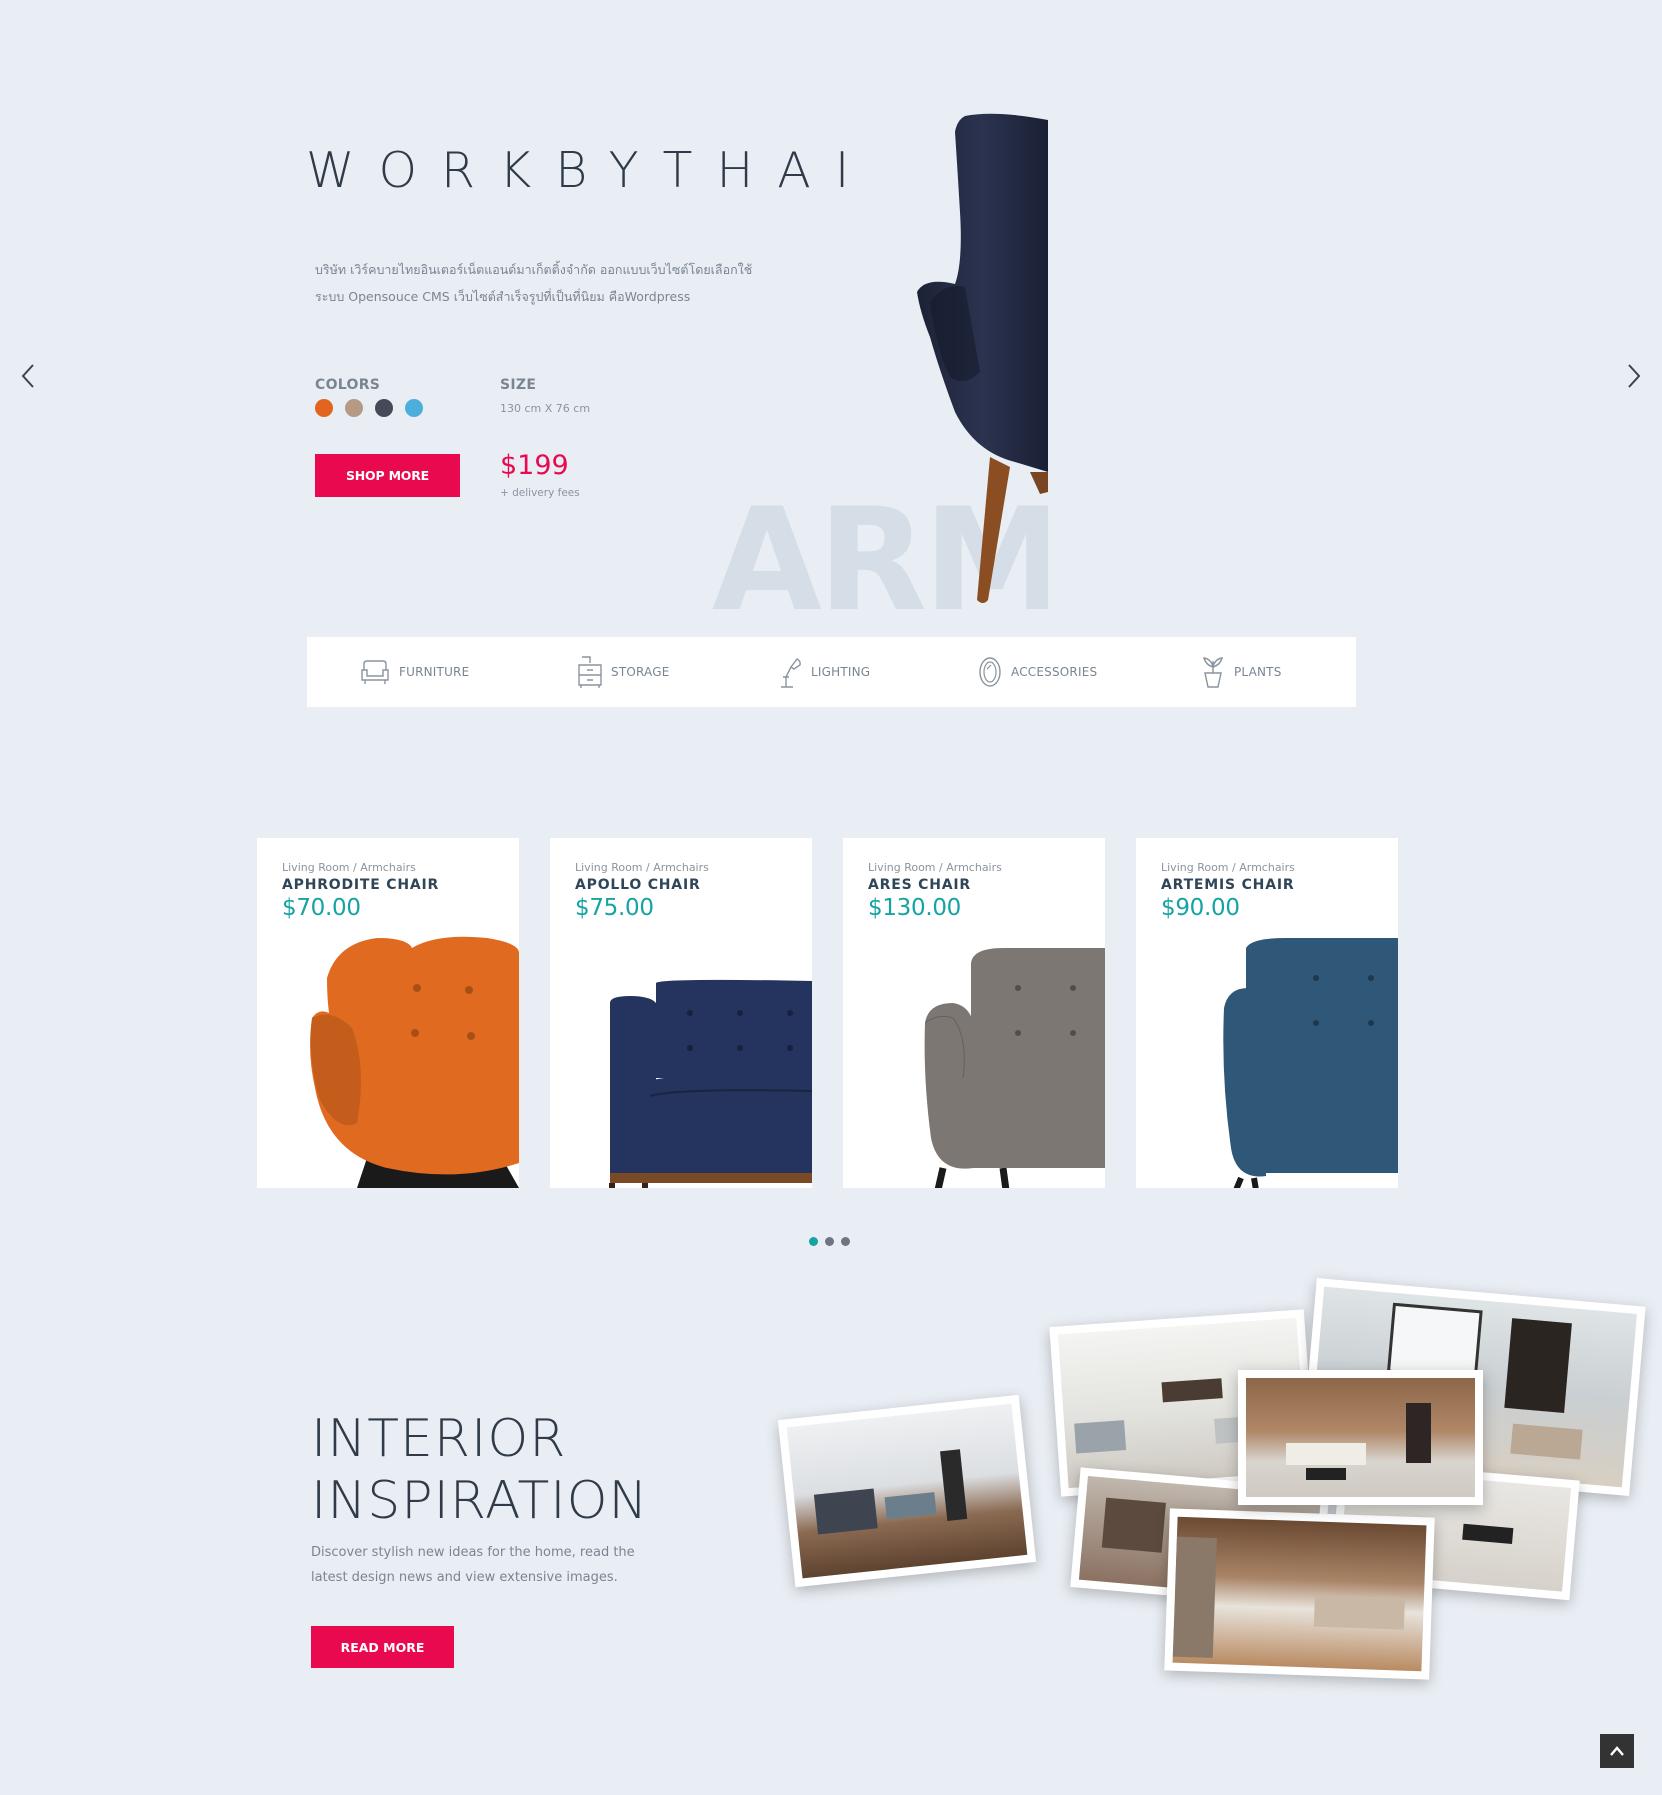 This screenshot has width=1662, height=1795. What do you see at coordinates (354, 408) in the screenshot?
I see `color-swatch-tan` at bounding box center [354, 408].